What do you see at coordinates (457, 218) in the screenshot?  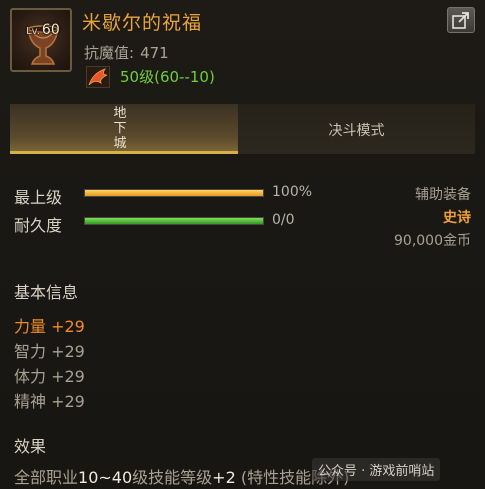 I see `item-rarity: 史诗` at bounding box center [457, 218].